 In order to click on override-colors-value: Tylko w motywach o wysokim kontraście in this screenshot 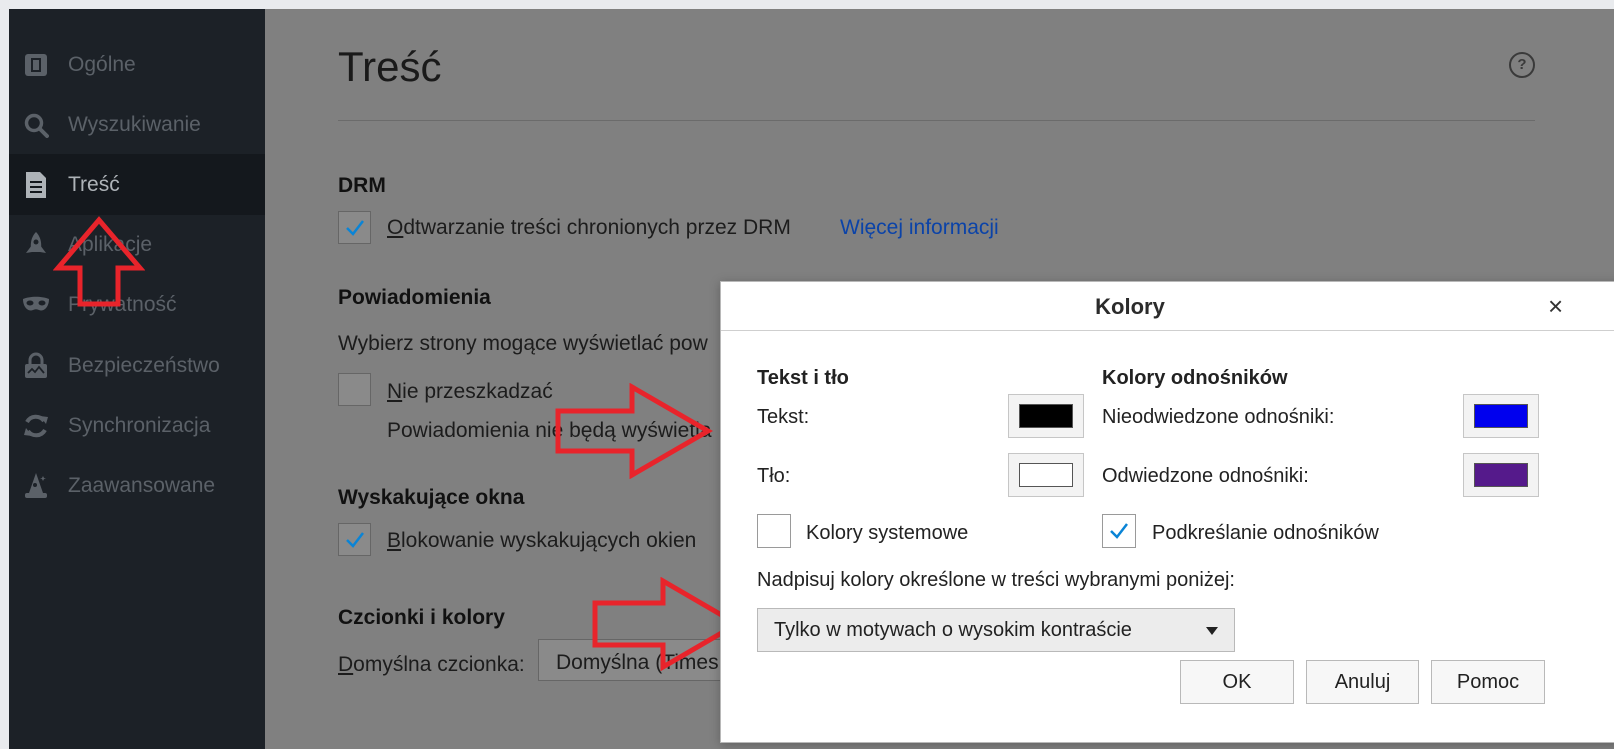, I will do `click(953, 630)`.